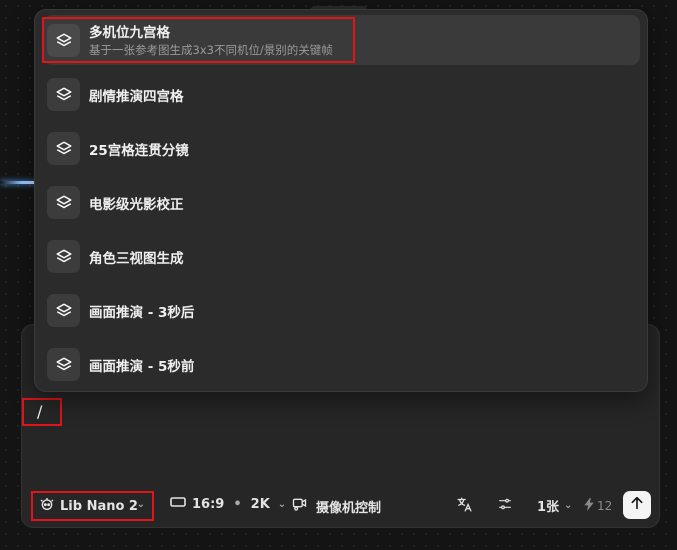 This screenshot has width=677, height=550. I want to click on lightning-icon, so click(589, 506).